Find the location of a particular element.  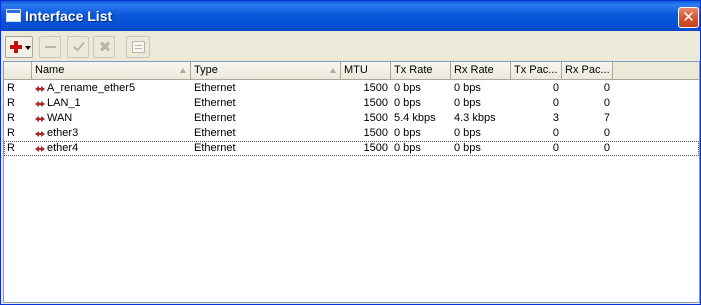

column-header-name: Name is located at coordinates (111, 70).